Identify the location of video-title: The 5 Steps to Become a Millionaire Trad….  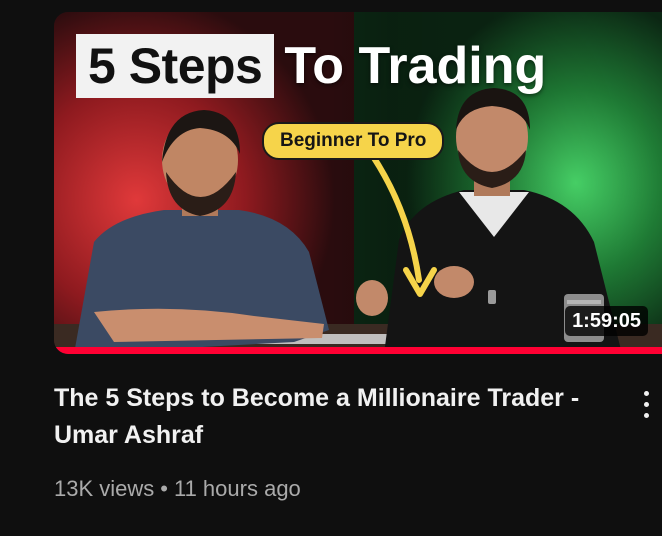
(334, 417).